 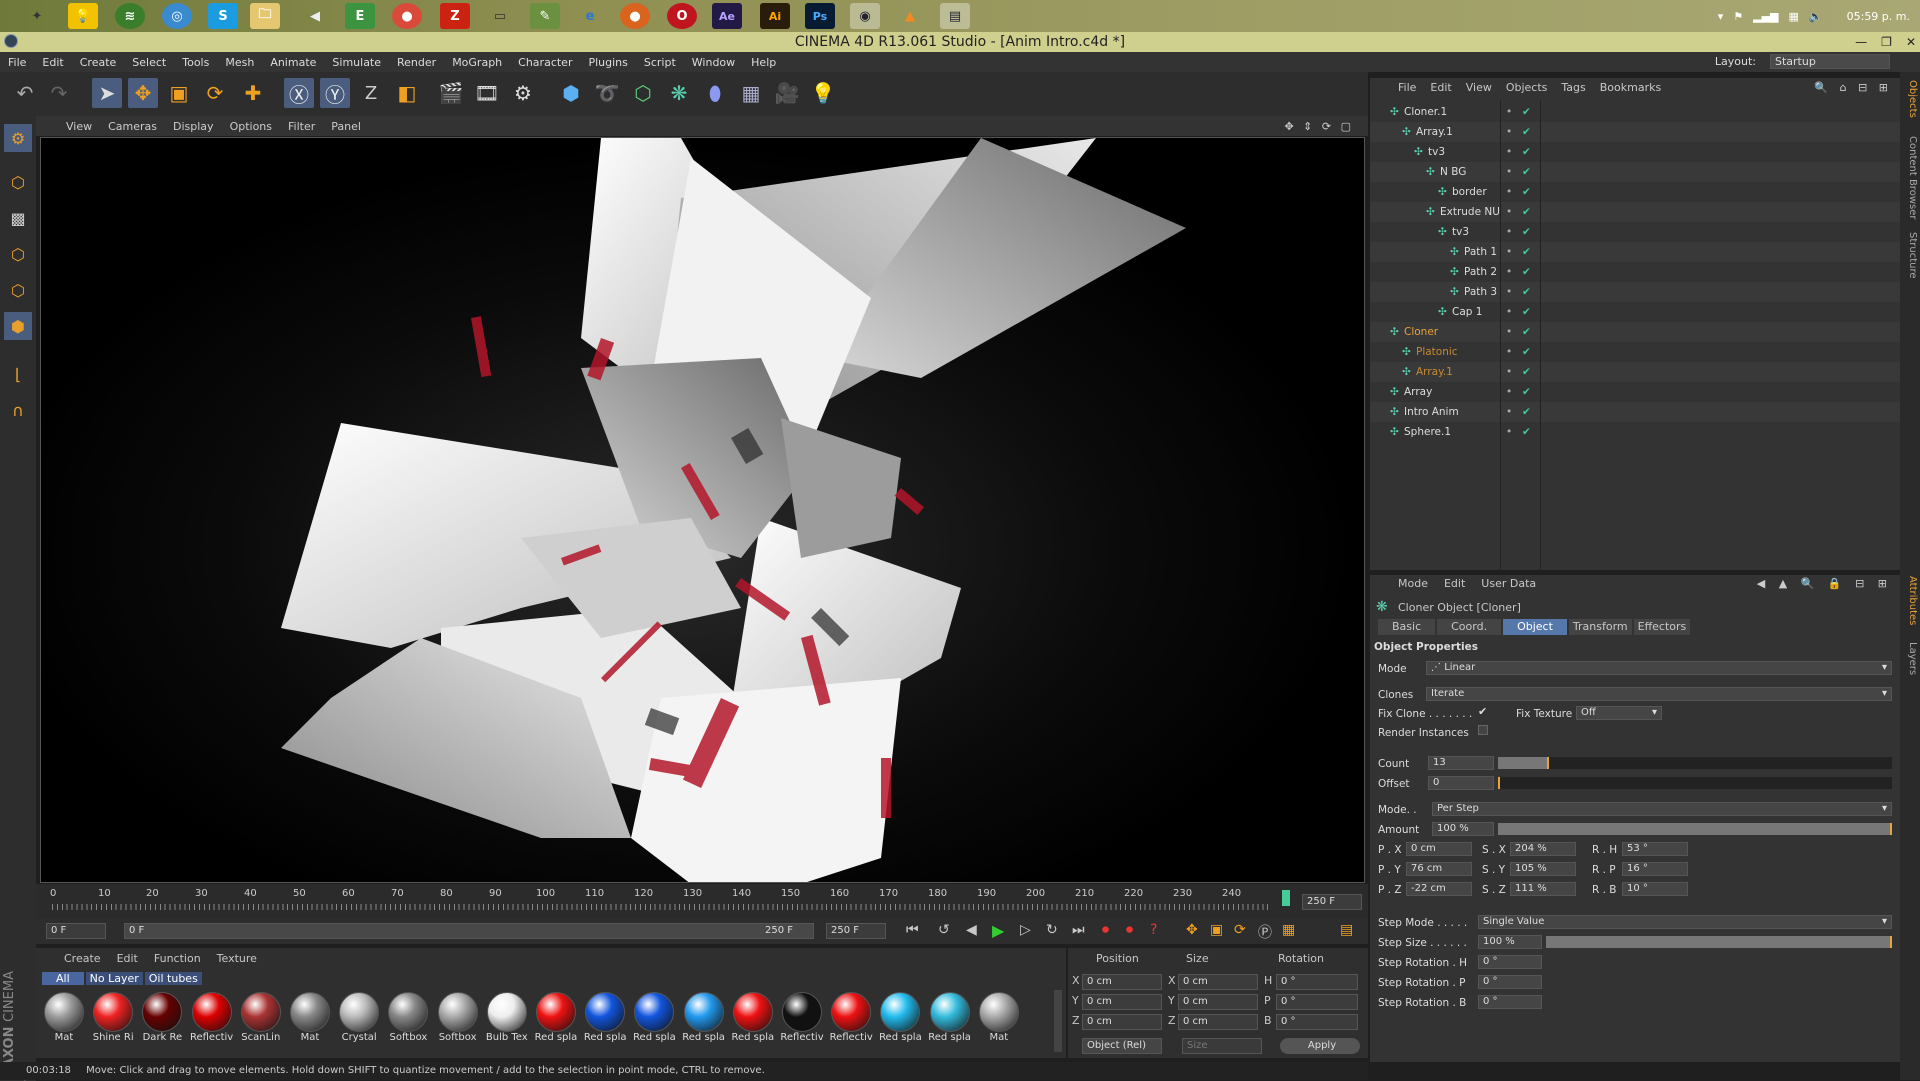 I want to click on menu-tools: Tools, so click(x=195, y=62).